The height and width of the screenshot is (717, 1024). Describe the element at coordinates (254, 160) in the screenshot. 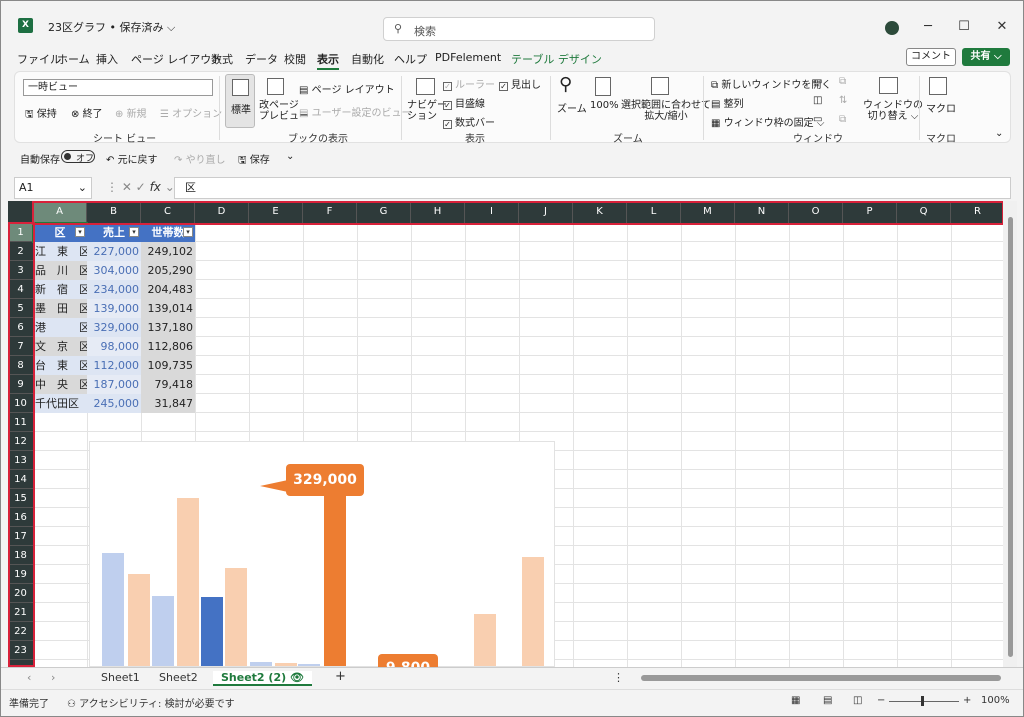

I see `save-button: 🖫 保存` at that location.